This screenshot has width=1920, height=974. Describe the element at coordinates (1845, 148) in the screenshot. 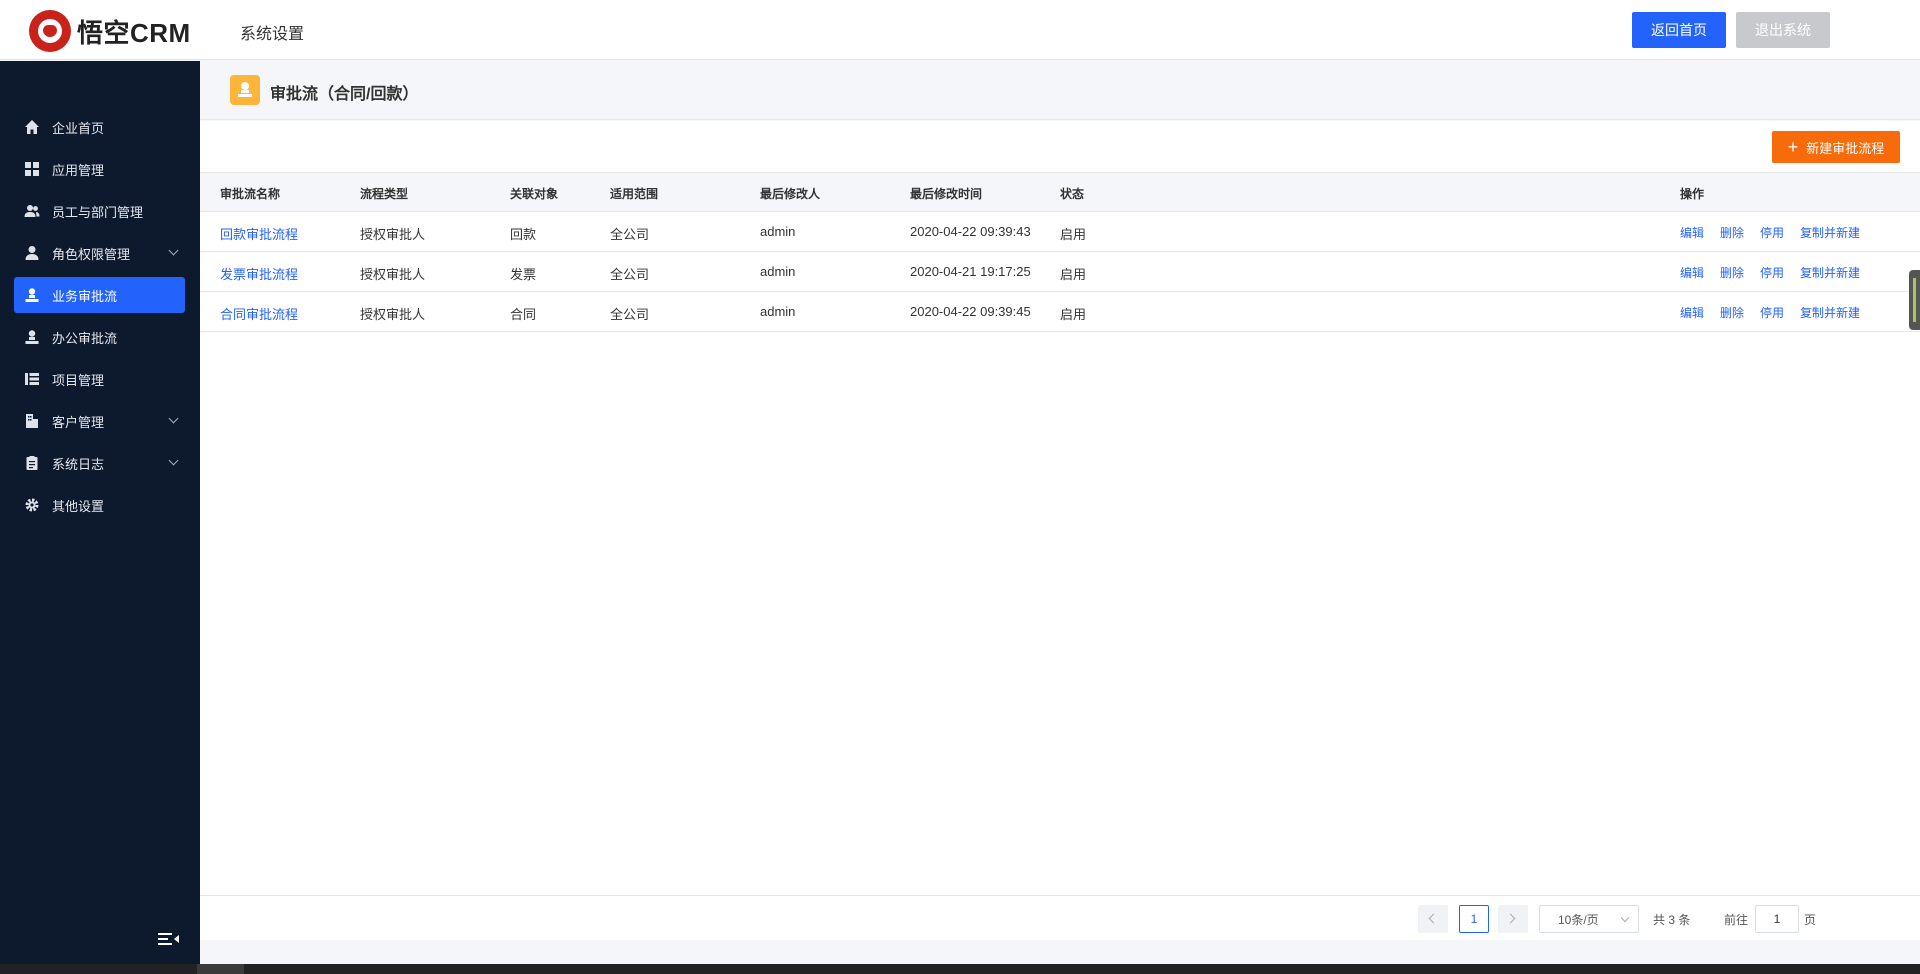

I see `new-button-label: 新建审批流程` at that location.